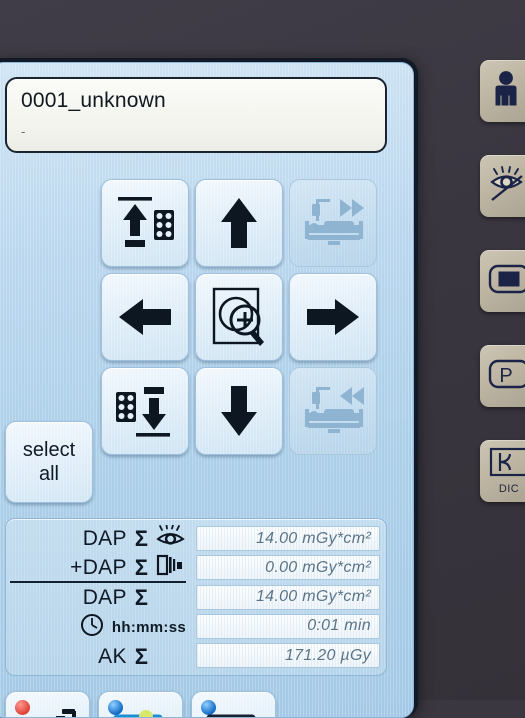  I want to click on jump-to-first-image-button, so click(145, 223).